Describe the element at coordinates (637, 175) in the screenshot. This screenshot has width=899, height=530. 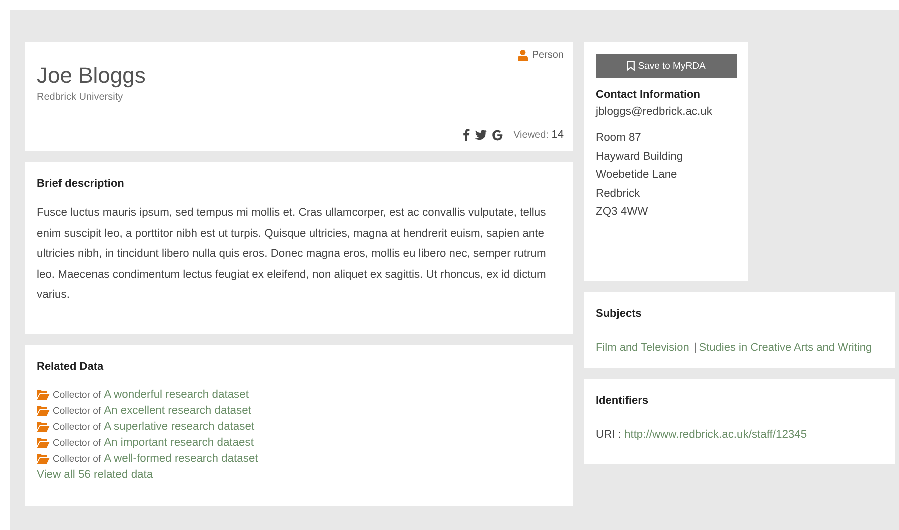
I see `address-line: Woebetide Lane` at that location.